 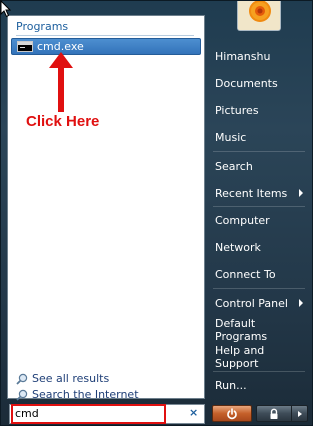 What do you see at coordinates (61, 82) in the screenshot?
I see `red-arrow-annotation` at bounding box center [61, 82].